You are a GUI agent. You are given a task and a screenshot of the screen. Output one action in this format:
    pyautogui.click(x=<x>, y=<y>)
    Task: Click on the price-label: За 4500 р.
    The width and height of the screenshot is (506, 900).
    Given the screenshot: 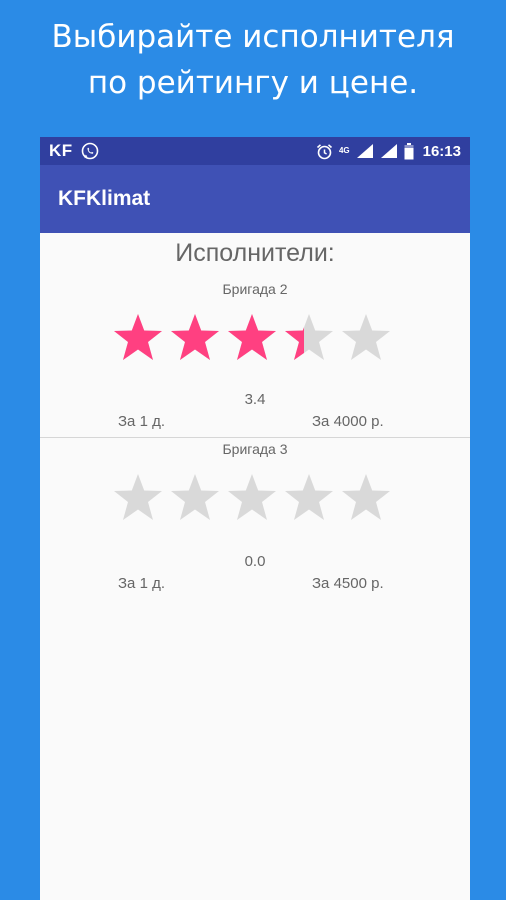 What is the action you would take?
    pyautogui.click(x=348, y=583)
    